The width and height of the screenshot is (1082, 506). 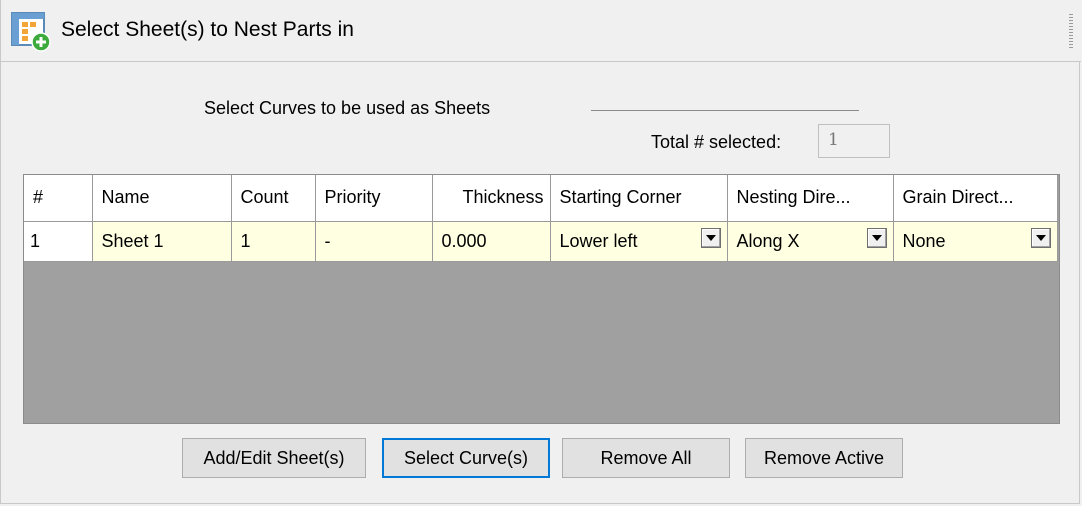 What do you see at coordinates (975, 241) in the screenshot?
I see `cell-grain-direction: None` at bounding box center [975, 241].